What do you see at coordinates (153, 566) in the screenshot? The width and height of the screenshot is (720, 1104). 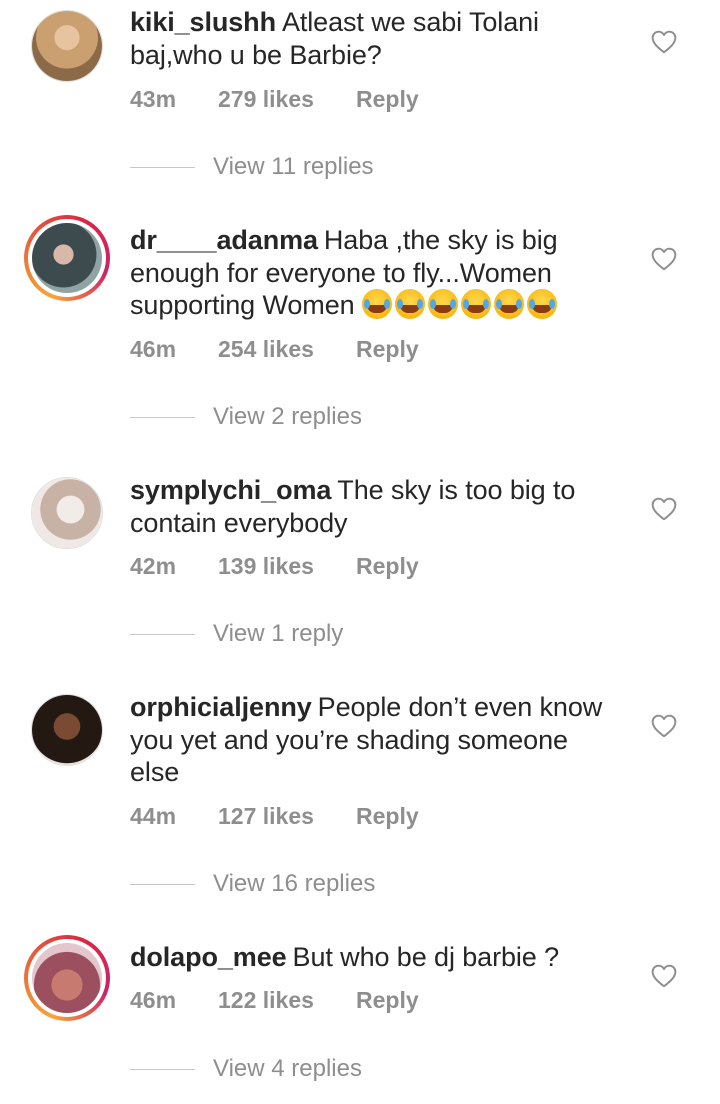 I see `comment-time: 42m` at bounding box center [153, 566].